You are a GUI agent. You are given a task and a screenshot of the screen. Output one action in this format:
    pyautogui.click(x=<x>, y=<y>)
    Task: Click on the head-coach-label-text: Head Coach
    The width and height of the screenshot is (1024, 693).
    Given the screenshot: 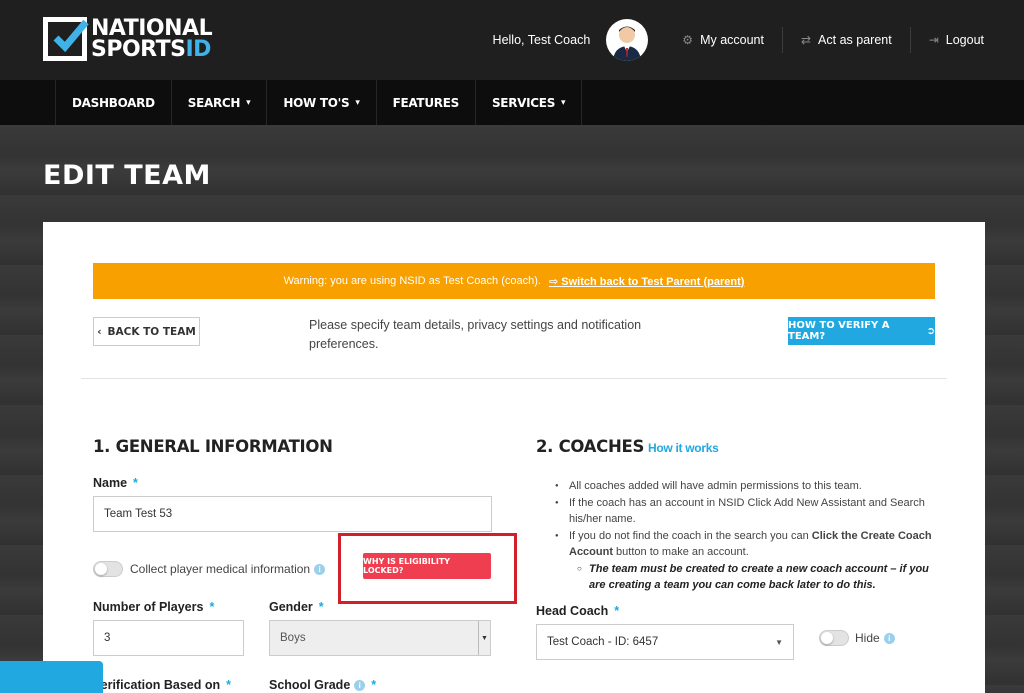 What is the action you would take?
    pyautogui.click(x=572, y=611)
    